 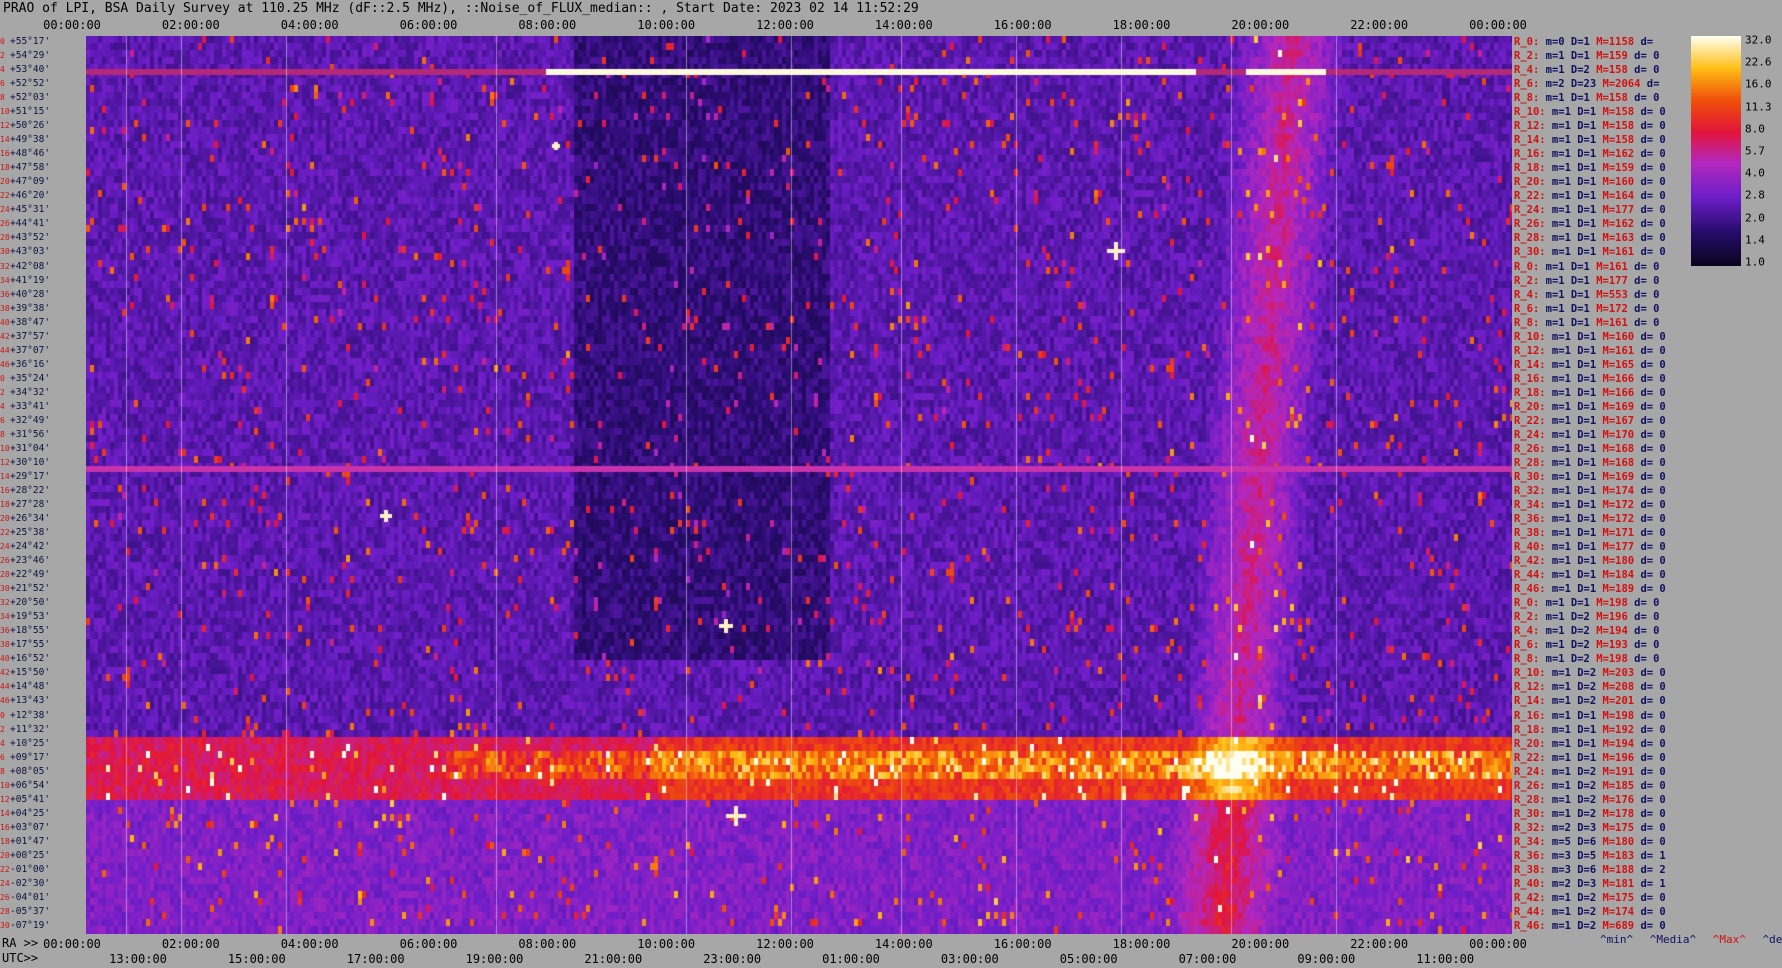 What do you see at coordinates (25, 547) in the screenshot?
I see `dec-label-row: 24+24°42'` at bounding box center [25, 547].